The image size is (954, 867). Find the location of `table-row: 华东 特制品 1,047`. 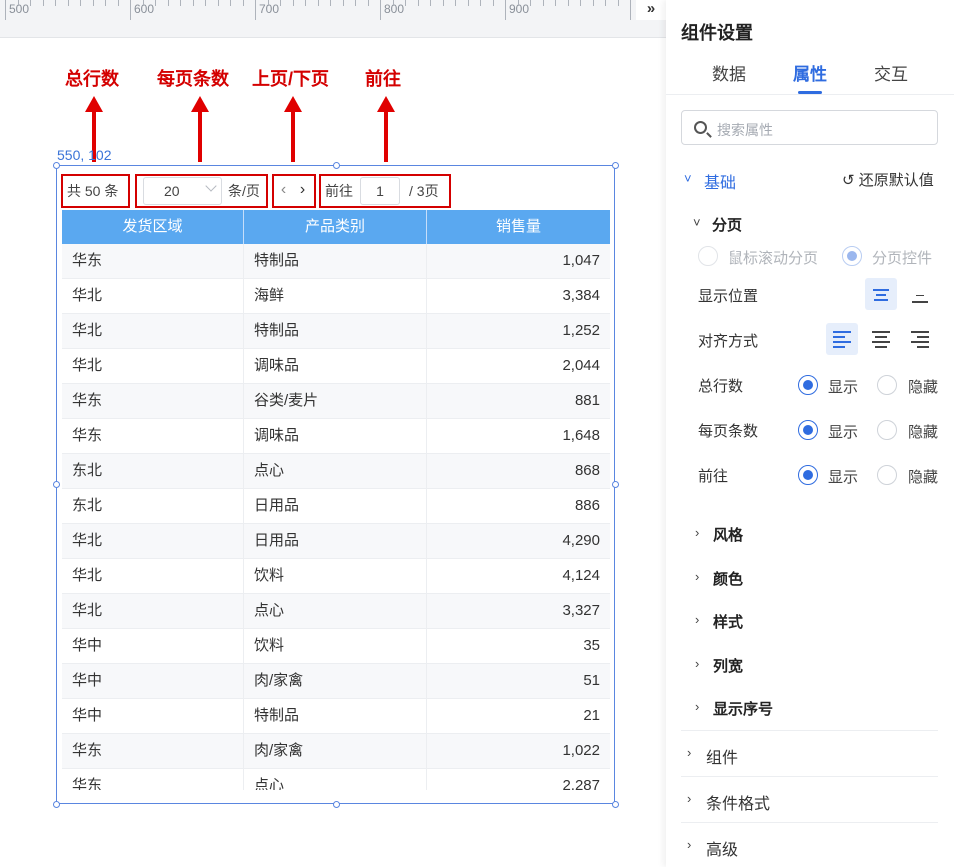

table-row: 华东 特制品 1,047 is located at coordinates (336, 261).